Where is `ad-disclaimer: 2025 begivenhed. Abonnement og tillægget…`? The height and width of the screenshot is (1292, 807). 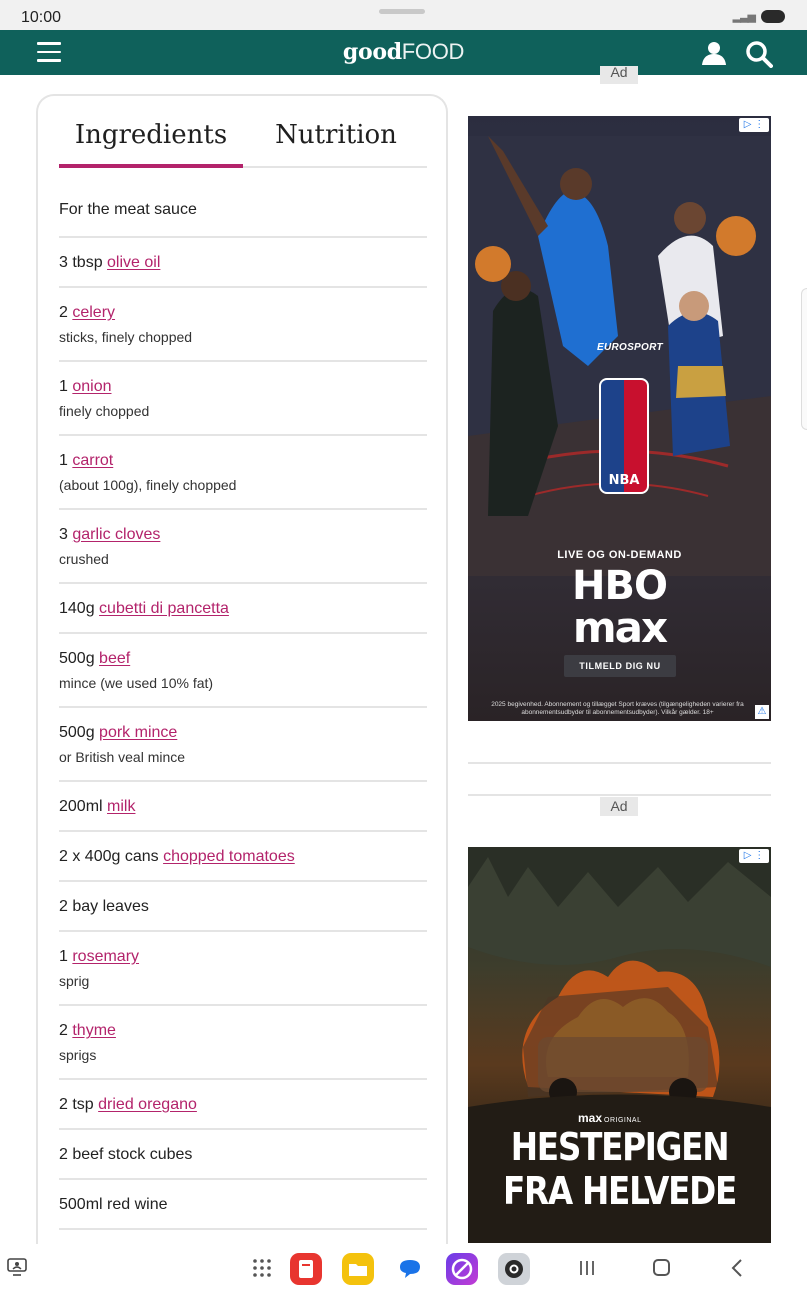
ad-disclaimer: 2025 begivenhed. Abonnement og tillægget… is located at coordinates (617, 708).